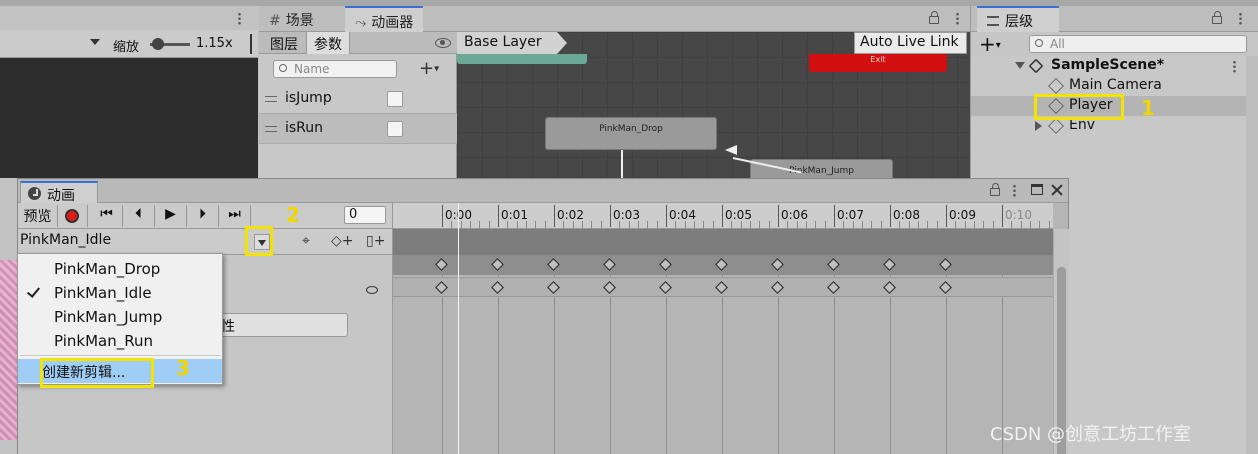 This screenshot has width=1258, height=454. I want to click on clip-dropdown-label: PinkMan_Idle, so click(65, 240).